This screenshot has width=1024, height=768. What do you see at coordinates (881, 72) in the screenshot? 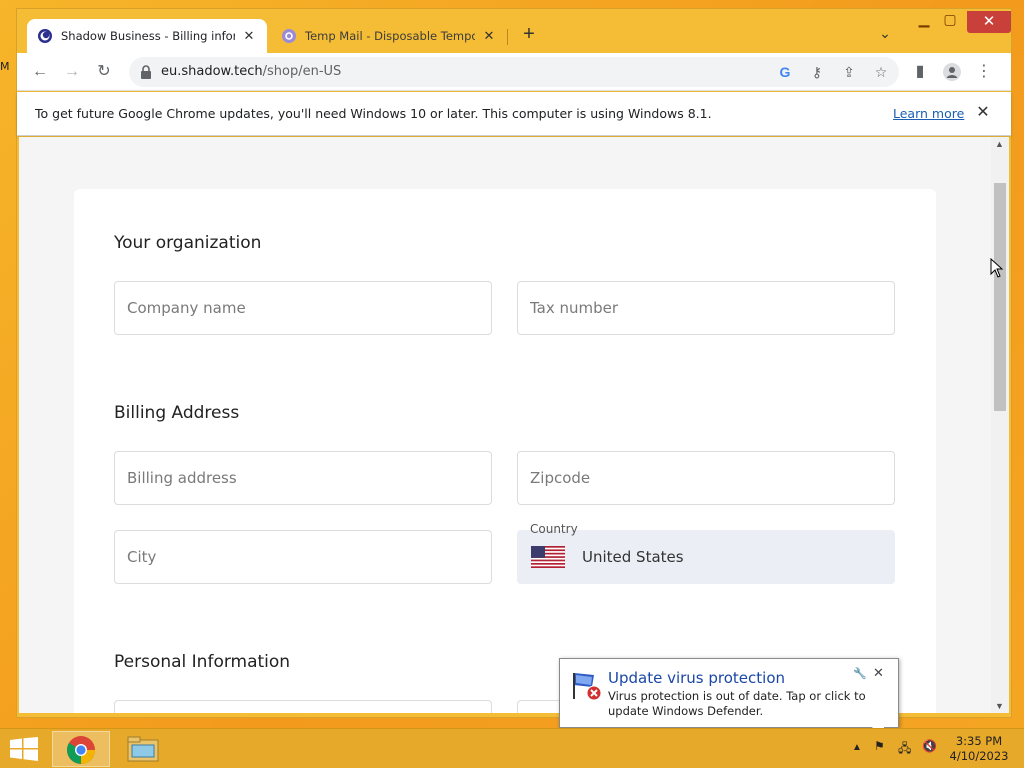
I see `bookmark-star-icon: ☆` at bounding box center [881, 72].